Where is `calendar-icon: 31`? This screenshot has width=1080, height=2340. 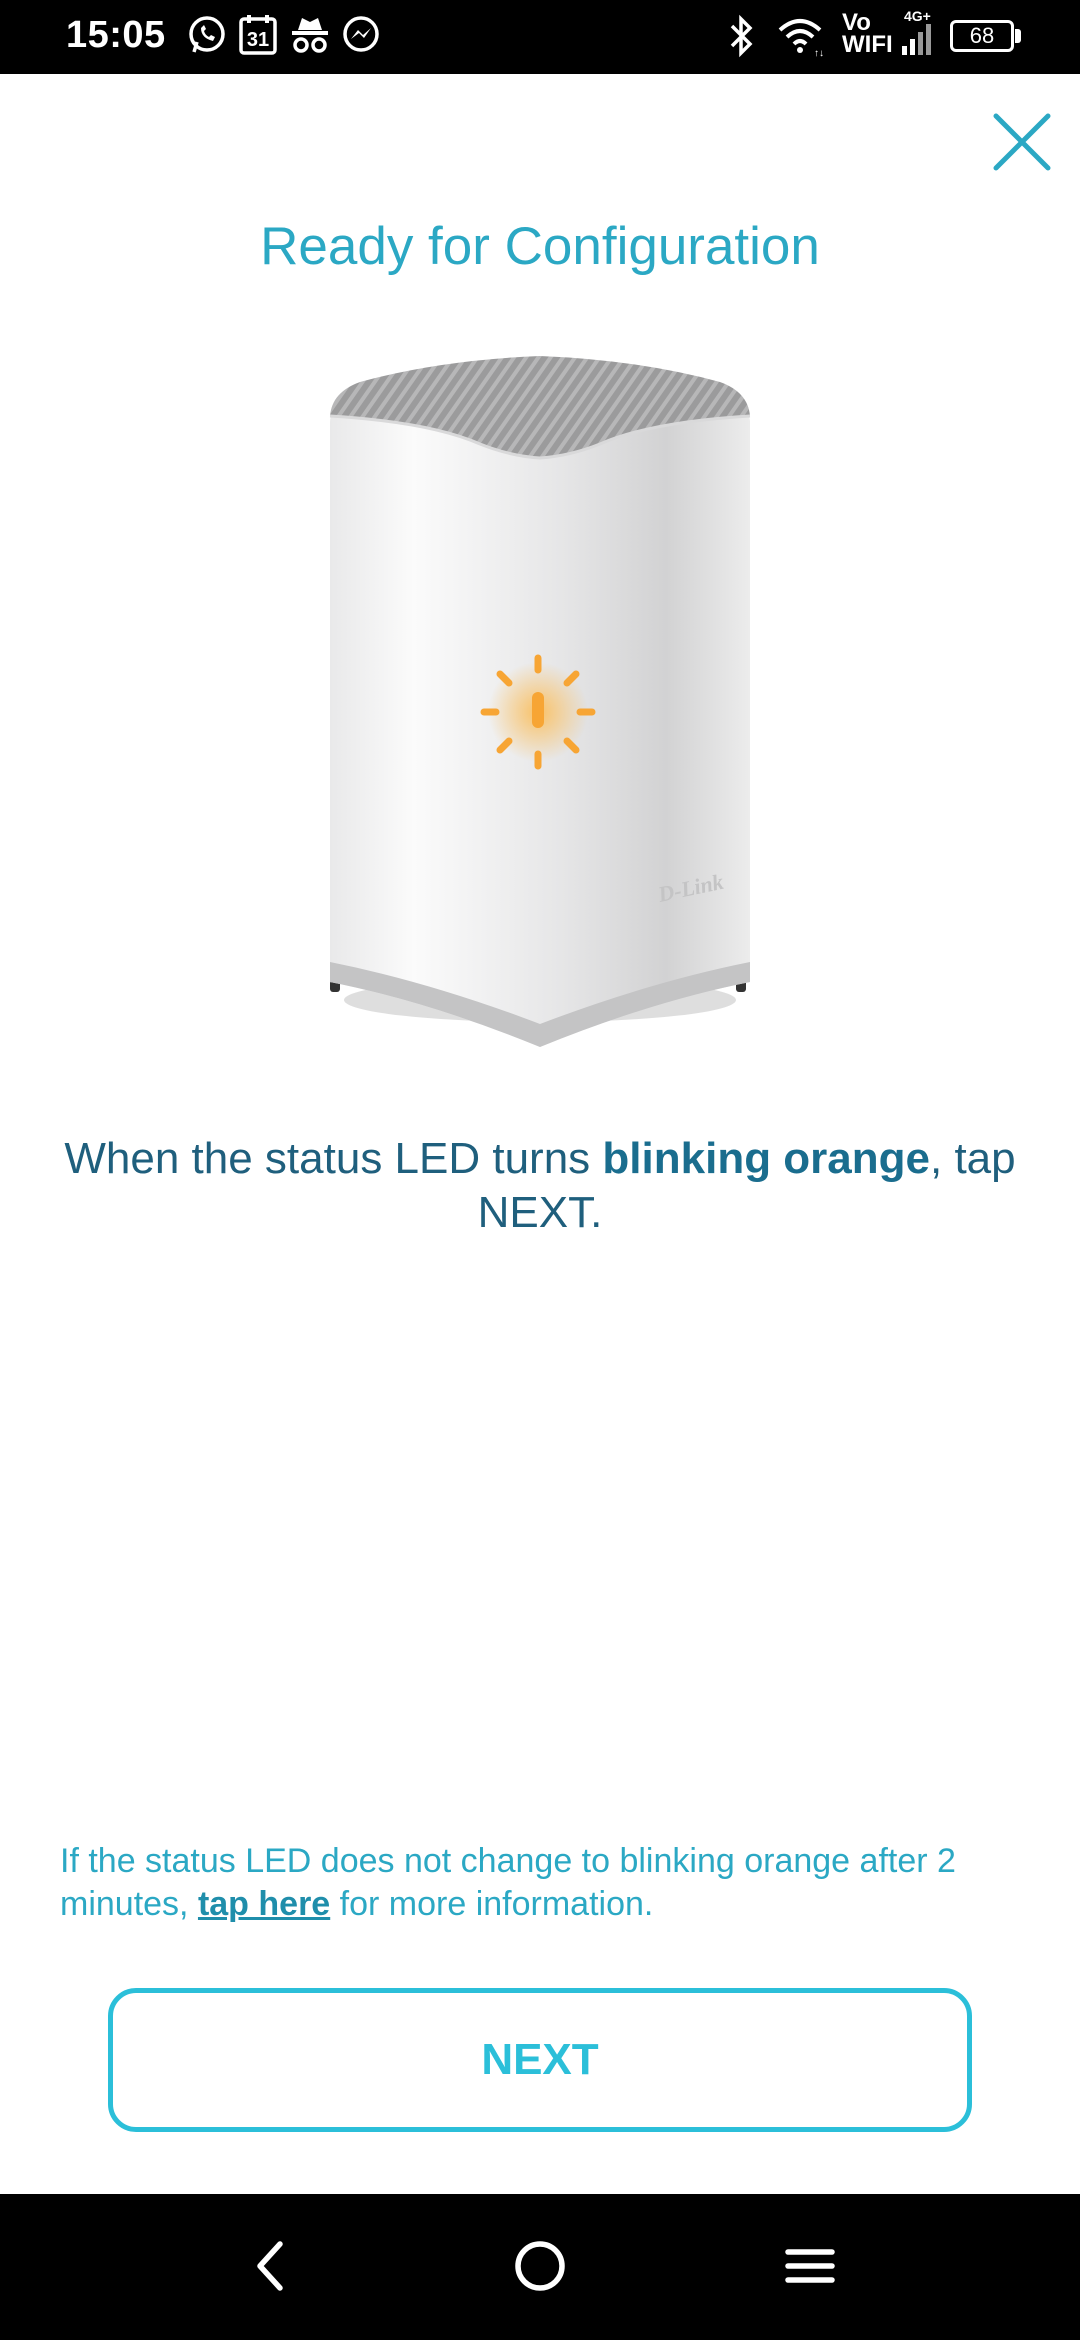 calendar-icon: 31 is located at coordinates (258, 35).